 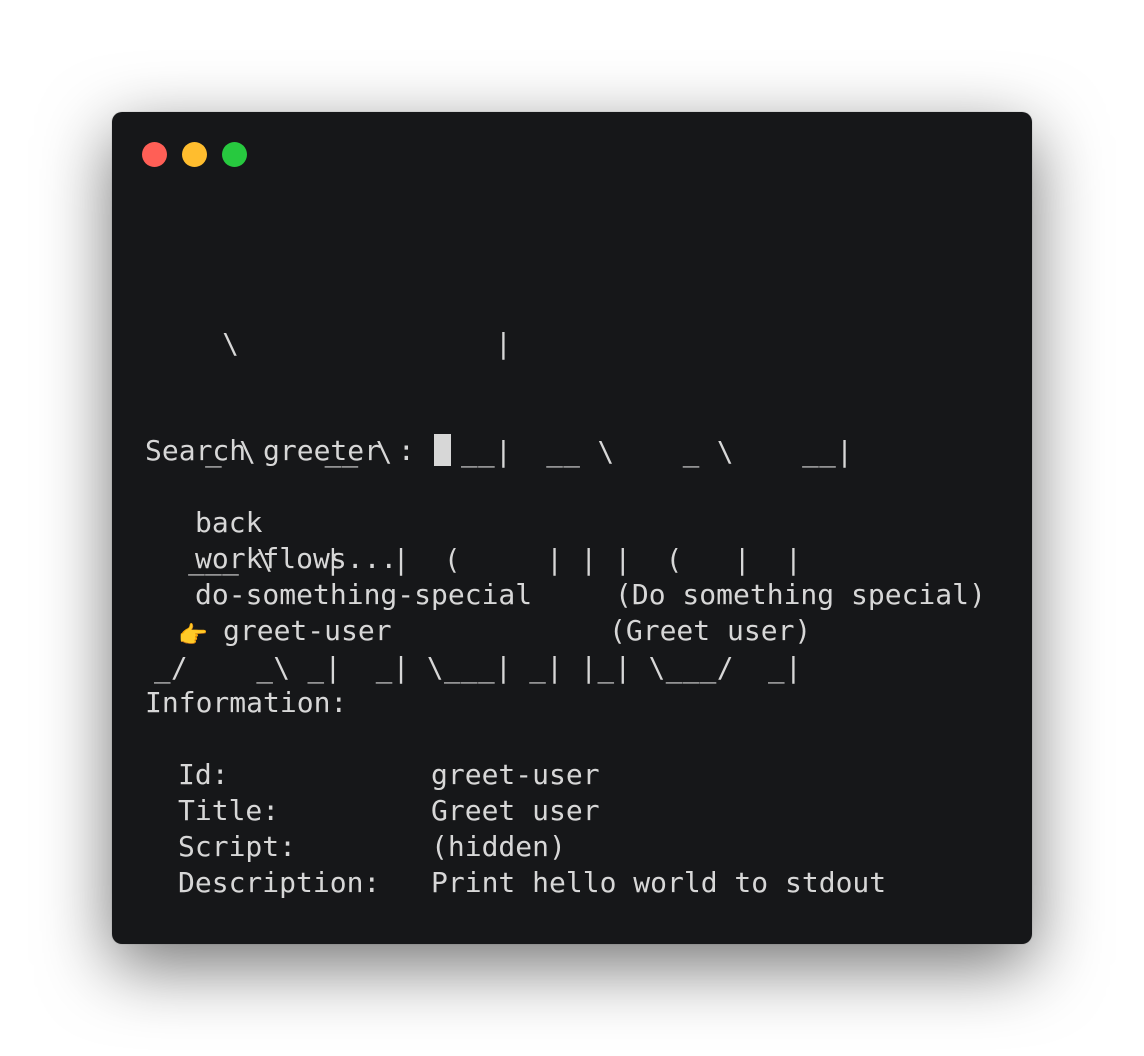 I want to click on banner-line: _/ _\ _| _| \___| _| |_| \___/ _|, so click(x=478, y=668).